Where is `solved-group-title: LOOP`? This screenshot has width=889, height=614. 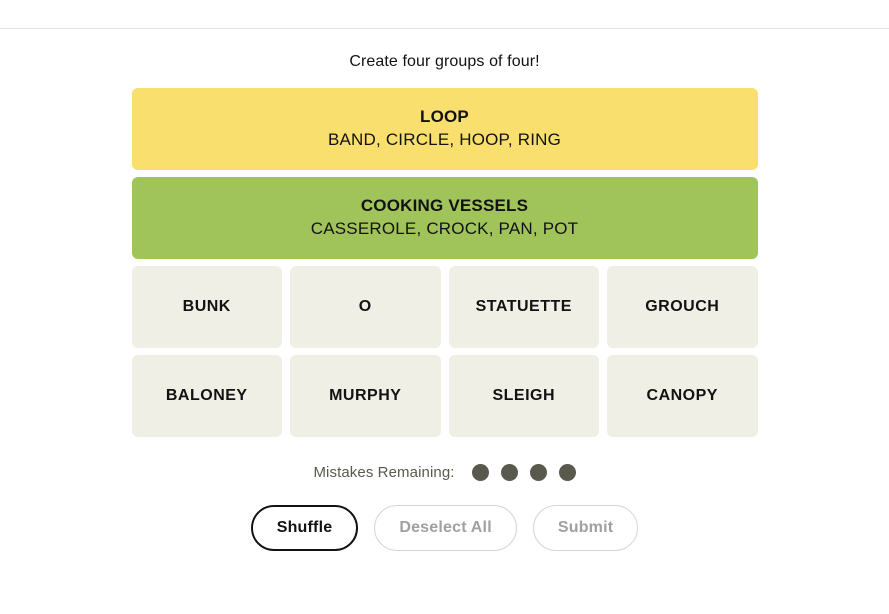
solved-group-title: LOOP is located at coordinates (444, 116).